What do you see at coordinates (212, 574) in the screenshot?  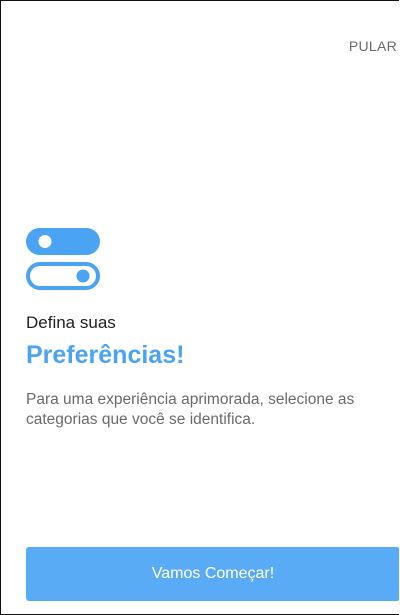 I see `start-button: Vamos Começar!` at bounding box center [212, 574].